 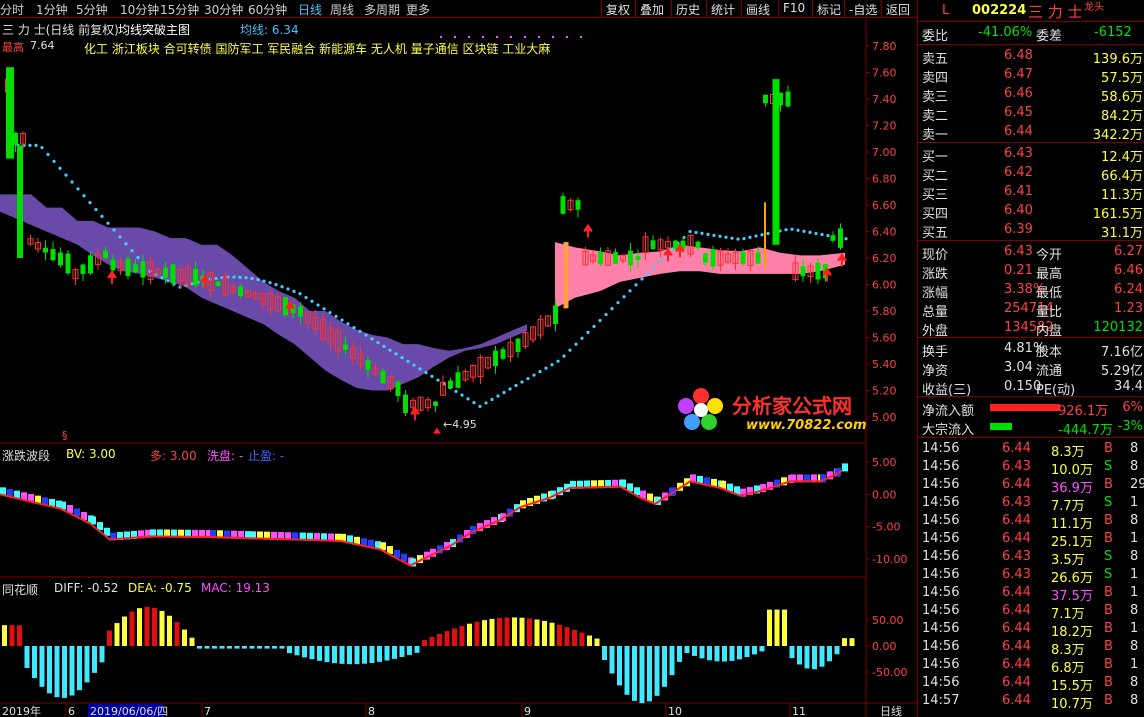 I want to click on sub2-name: 同花顺, so click(x=20, y=589).